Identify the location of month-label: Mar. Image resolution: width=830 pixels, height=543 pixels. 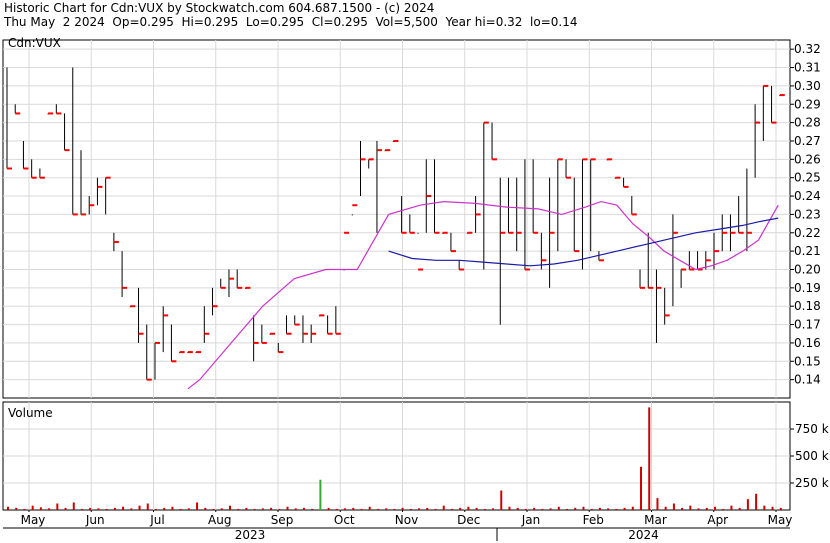
(655, 520).